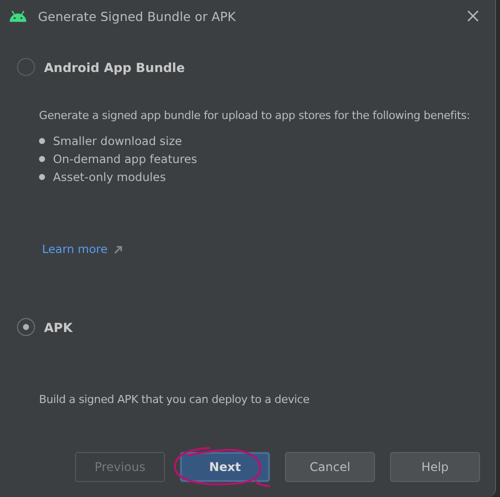 The height and width of the screenshot is (497, 500). I want to click on close-icon, so click(473, 16).